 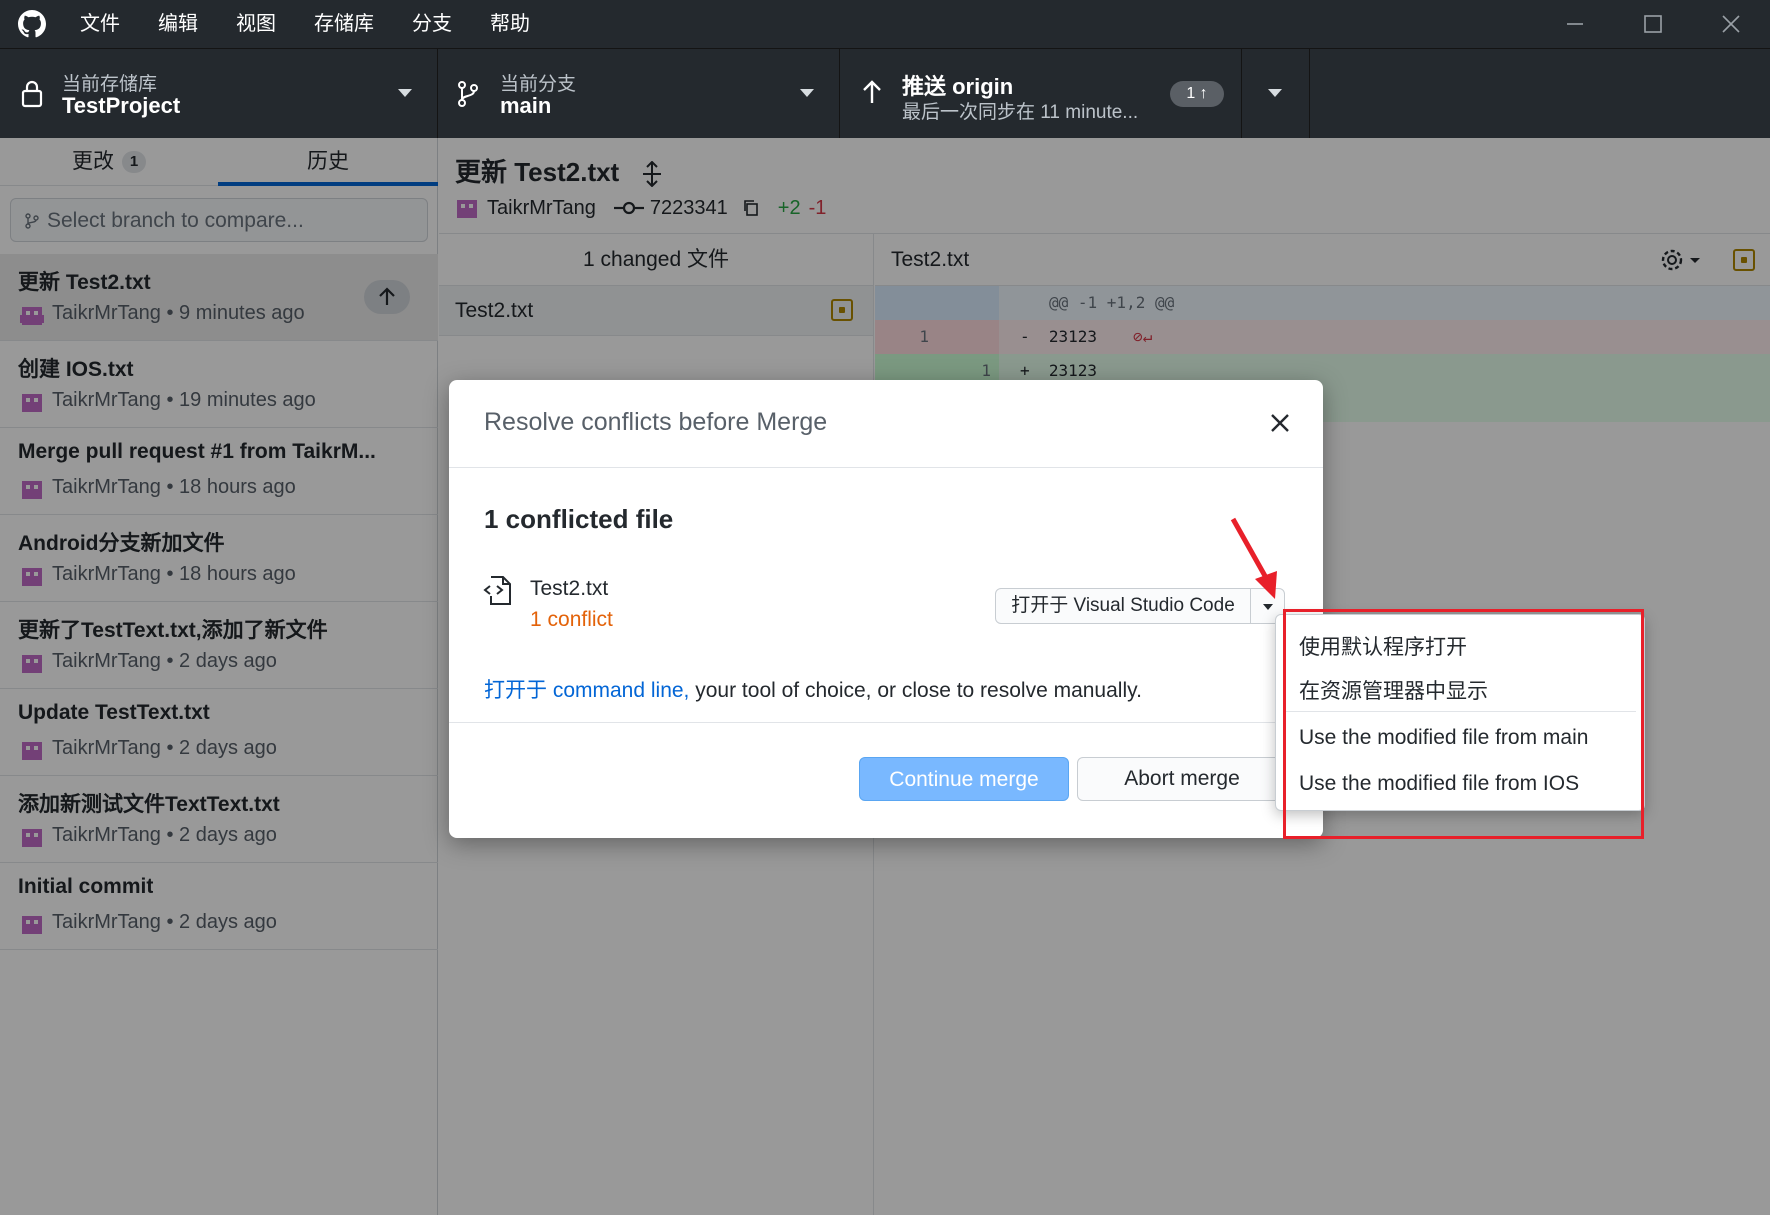 I want to click on conflict-count: 1 conflict, so click(x=571, y=619).